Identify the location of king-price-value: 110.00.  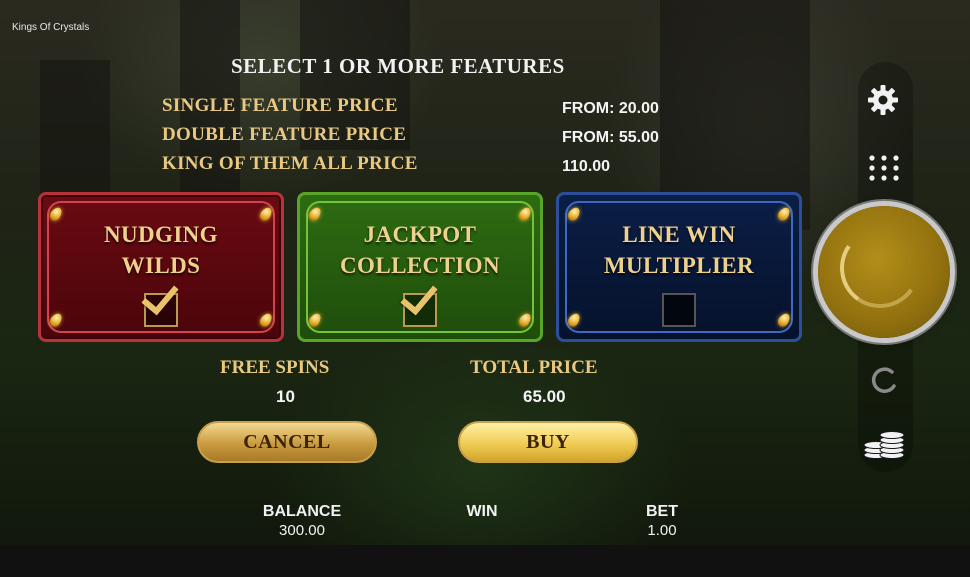
(586, 166).